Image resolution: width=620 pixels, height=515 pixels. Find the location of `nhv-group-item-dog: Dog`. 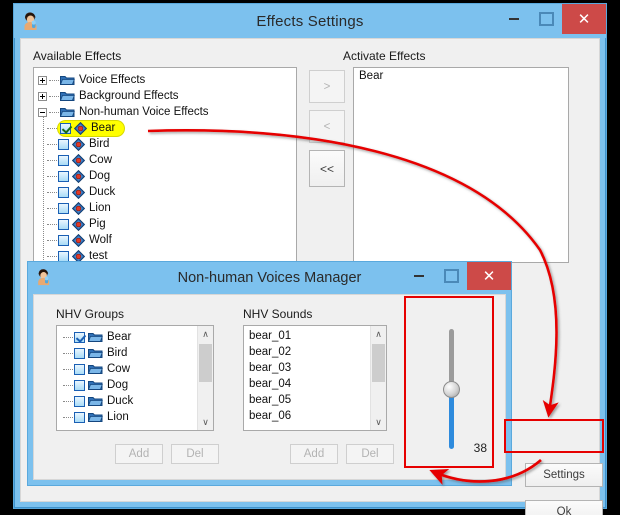

nhv-group-item-dog: Dog is located at coordinates (129, 385).